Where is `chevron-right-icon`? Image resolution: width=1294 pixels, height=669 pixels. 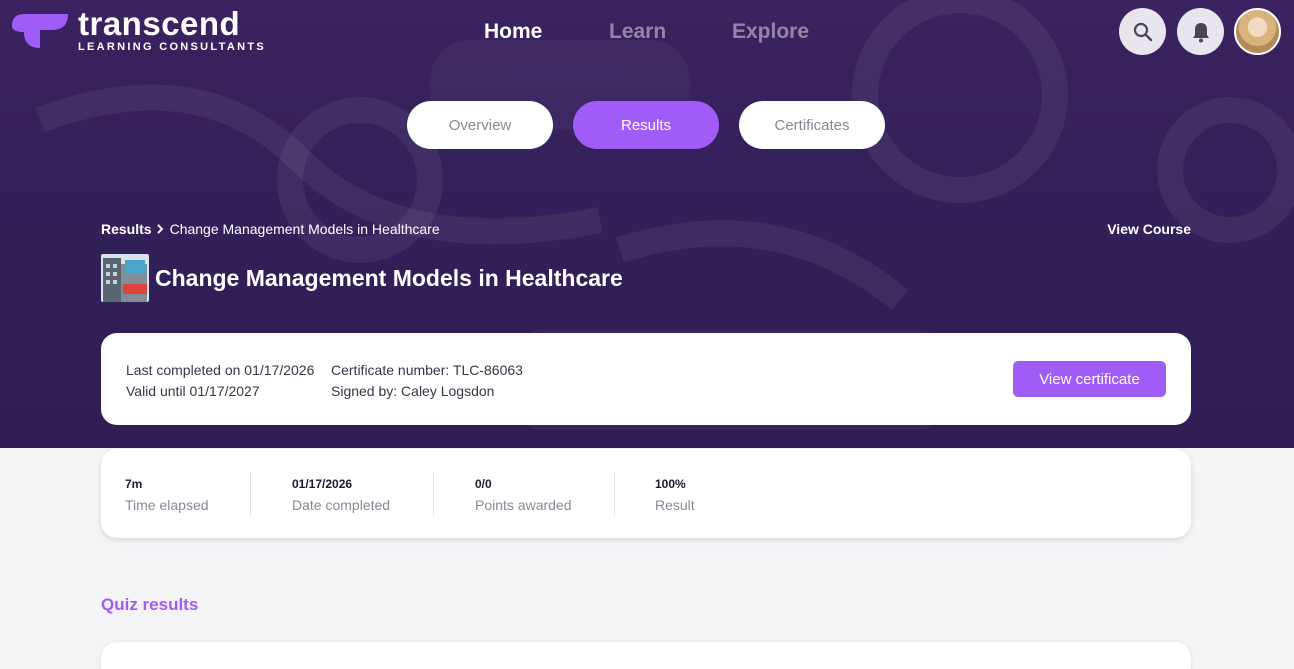
chevron-right-icon is located at coordinates (159, 229).